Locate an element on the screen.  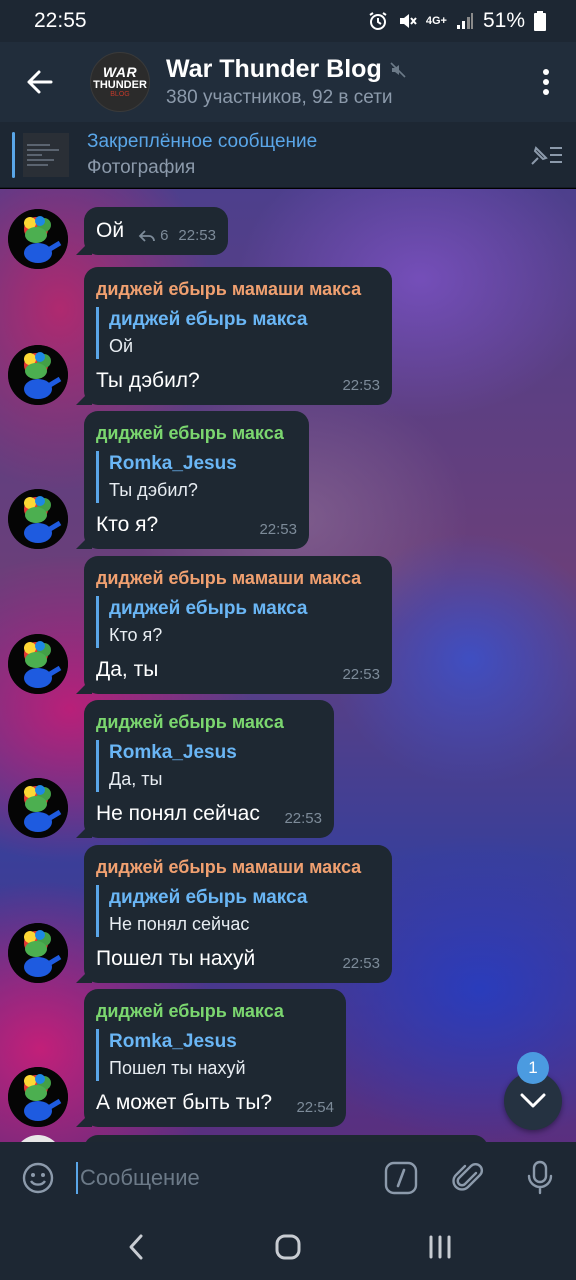
message-text: Ты дэбил? is located at coordinates (148, 380).